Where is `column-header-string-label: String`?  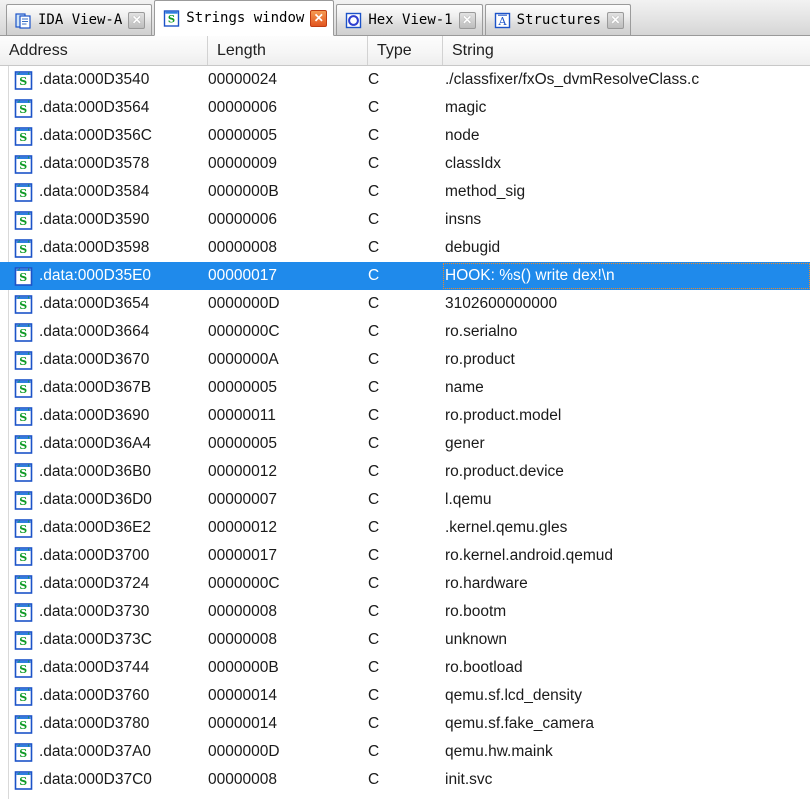 column-header-string-label: String is located at coordinates (473, 50).